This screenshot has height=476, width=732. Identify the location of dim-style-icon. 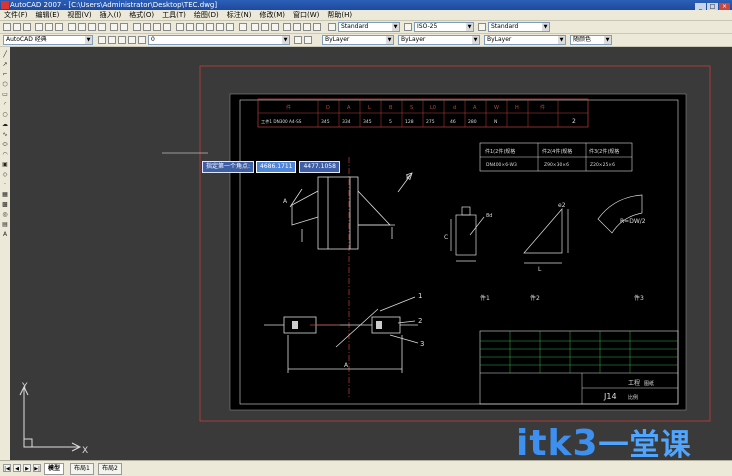
(408, 27).